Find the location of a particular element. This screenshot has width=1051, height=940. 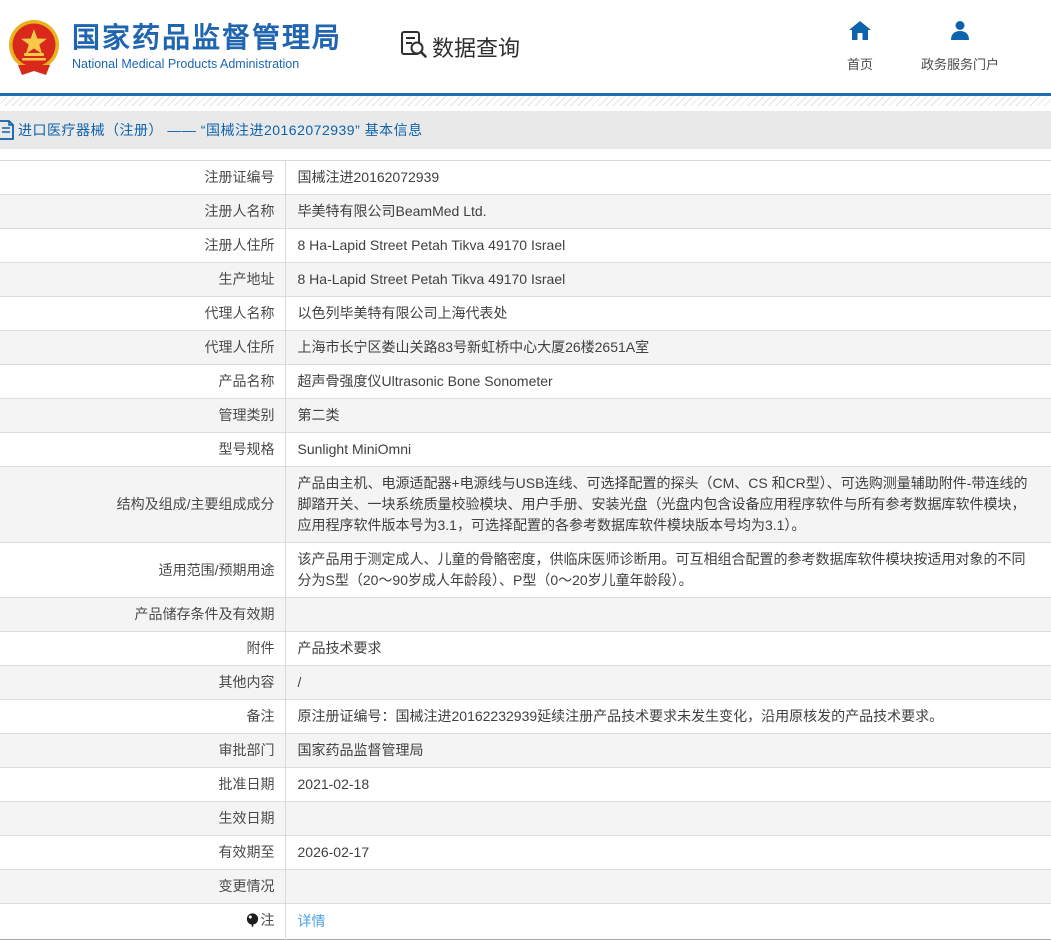

row-label: 产品储存条件及有效期 is located at coordinates (143, 614).